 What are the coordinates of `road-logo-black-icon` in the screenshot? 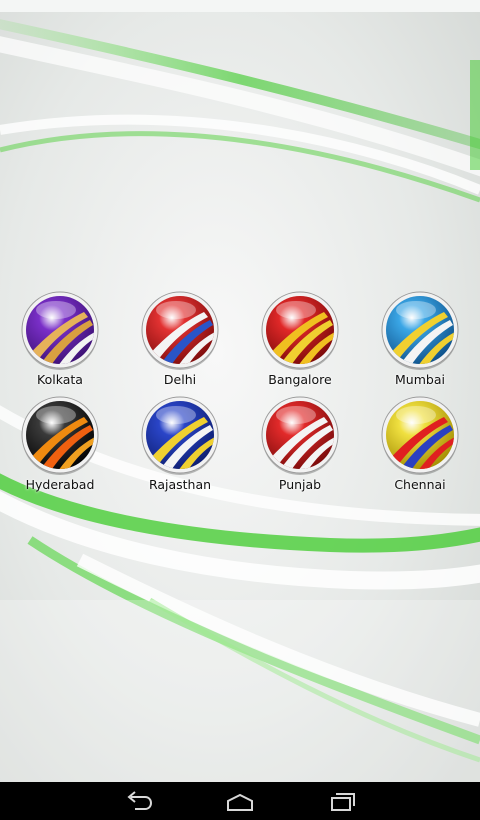 It's located at (60, 435).